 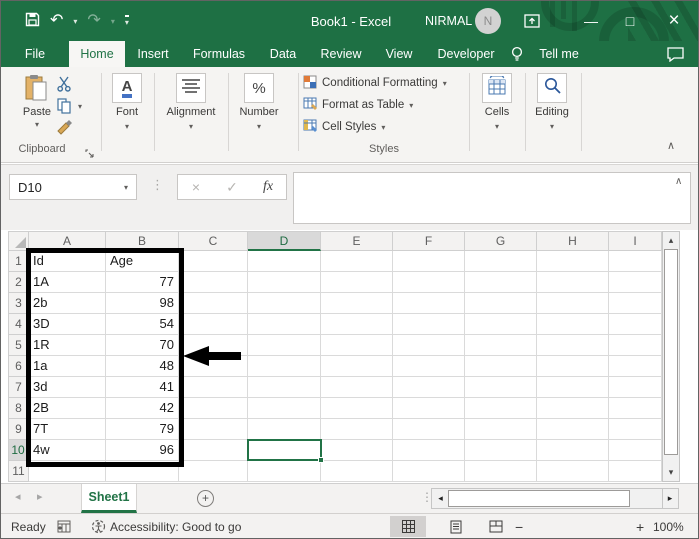 I want to click on cells-dropdown-icon: ▾, so click(x=497, y=126).